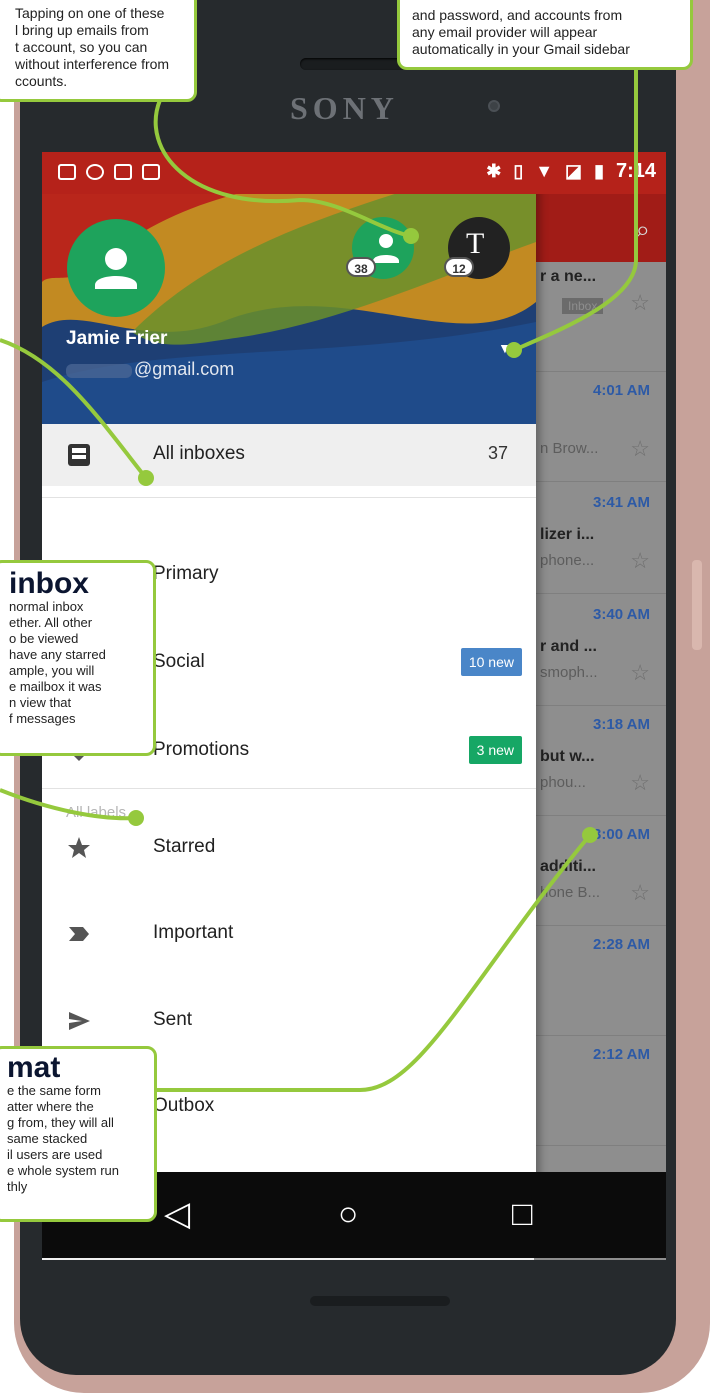 The height and width of the screenshot is (1393, 714). Describe the element at coordinates (575, 211) in the screenshot. I see `leader-line-sidebar` at that location.